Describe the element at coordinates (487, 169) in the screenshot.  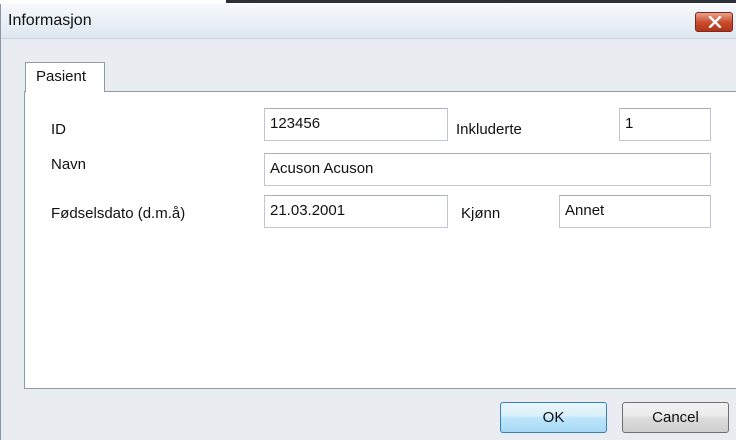
I see `name-field: Acuson Acuson` at that location.